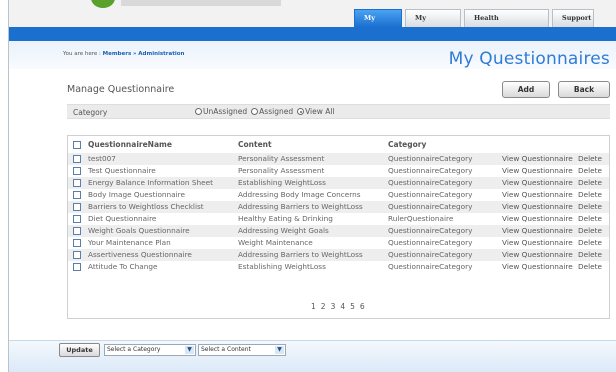 Image resolution: width=616 pixels, height=372 pixels. Describe the element at coordinates (198, 111) in the screenshot. I see `radio-unassigned-circle-icon` at that location.